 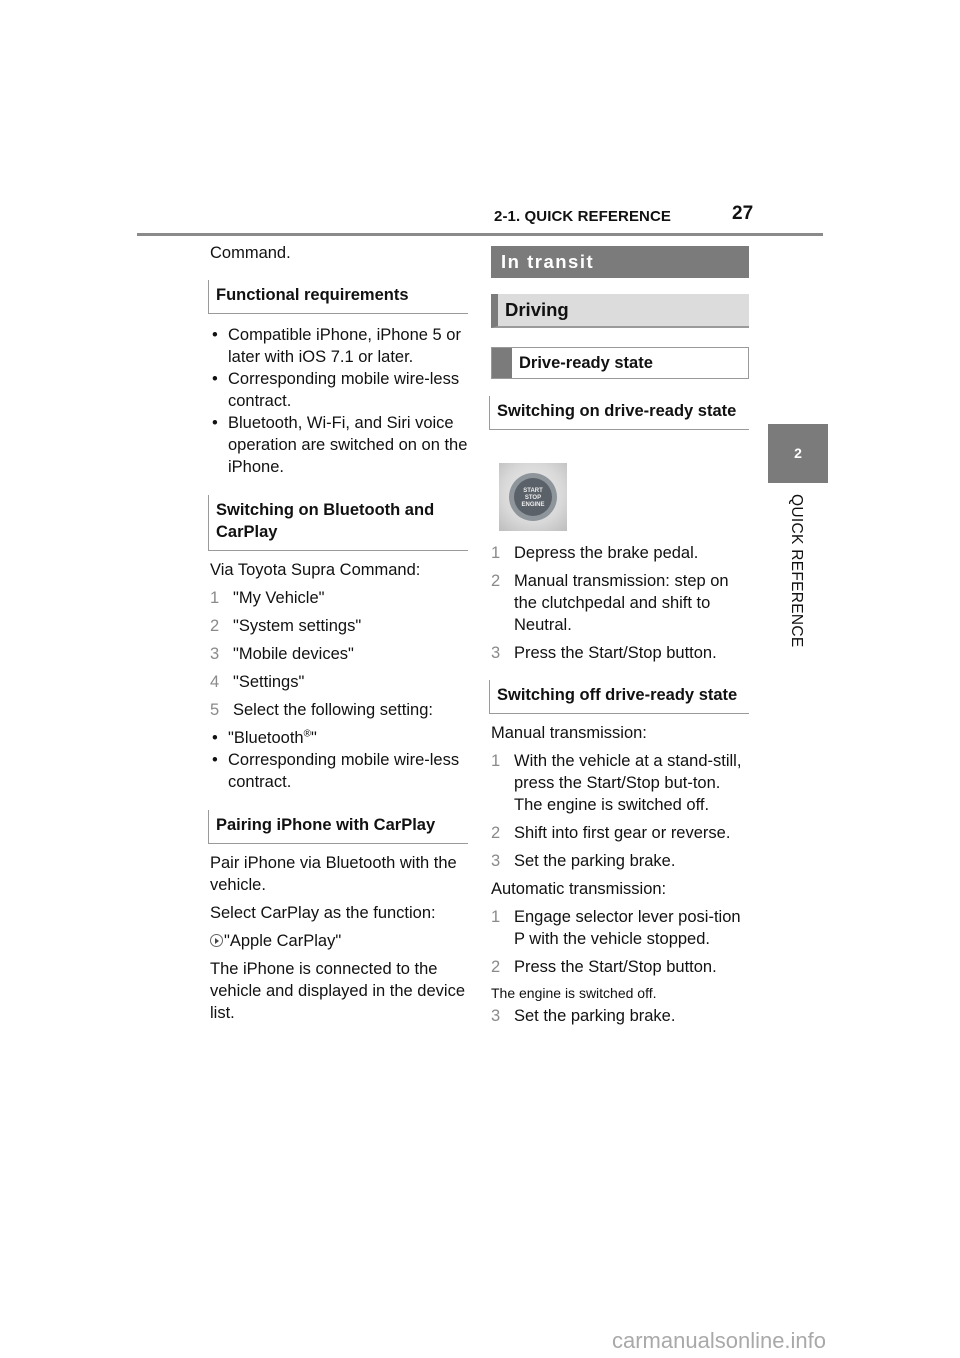 What do you see at coordinates (216, 940) in the screenshot?
I see `arrow-right-circle-icon` at bounding box center [216, 940].